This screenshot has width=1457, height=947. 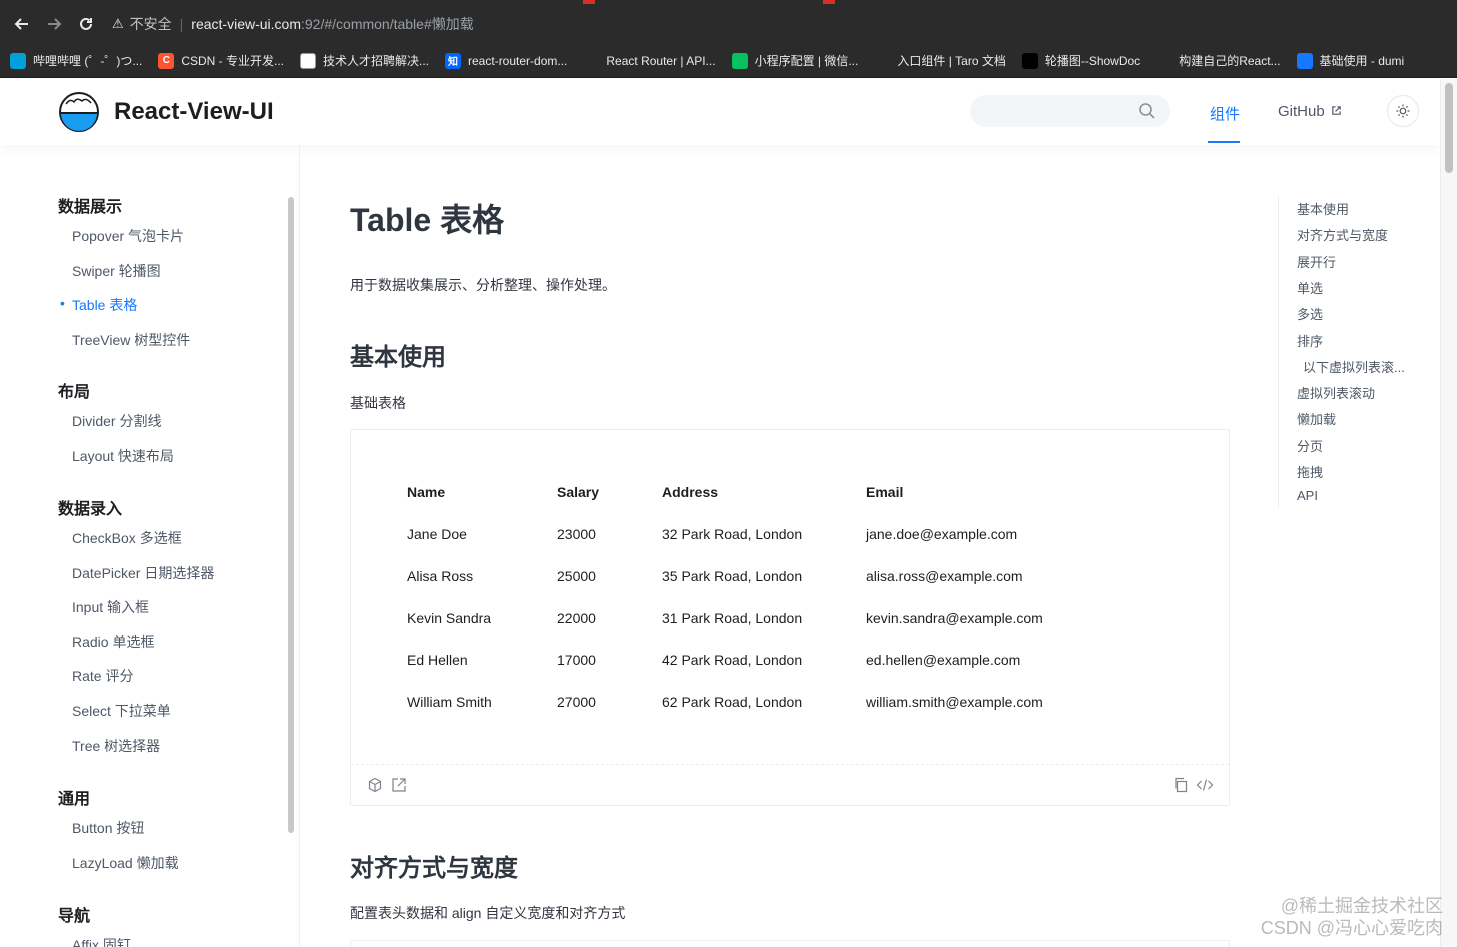 What do you see at coordinates (1310, 340) in the screenshot?
I see `toc-item: 排序` at bounding box center [1310, 340].